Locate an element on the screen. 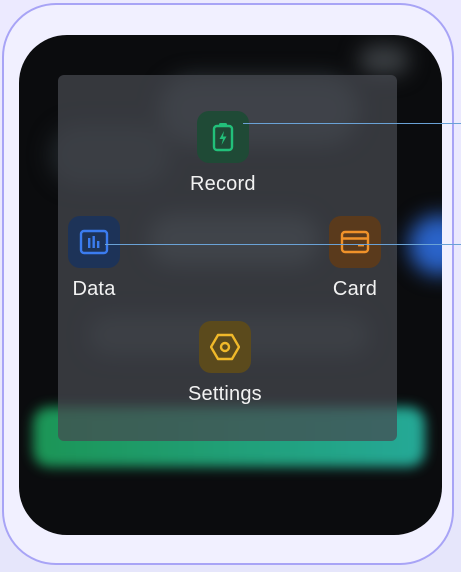 Image resolution: width=461 pixels, height=572 pixels. hexagon-settings-icon is located at coordinates (224, 347).